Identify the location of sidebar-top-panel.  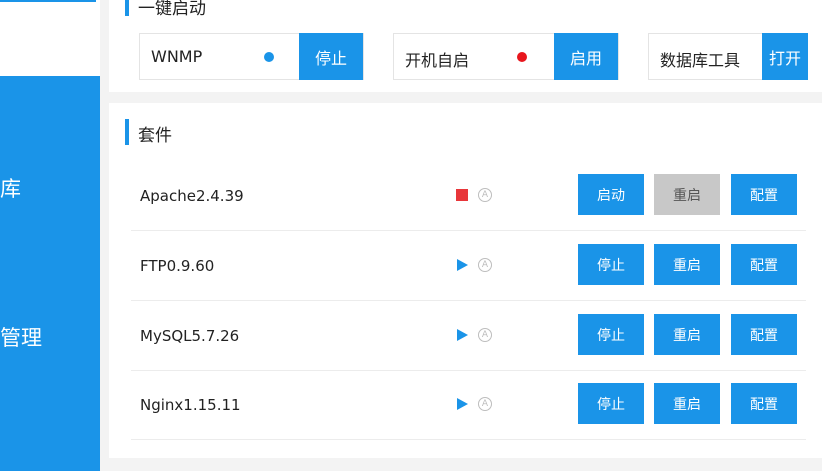
(50, 38).